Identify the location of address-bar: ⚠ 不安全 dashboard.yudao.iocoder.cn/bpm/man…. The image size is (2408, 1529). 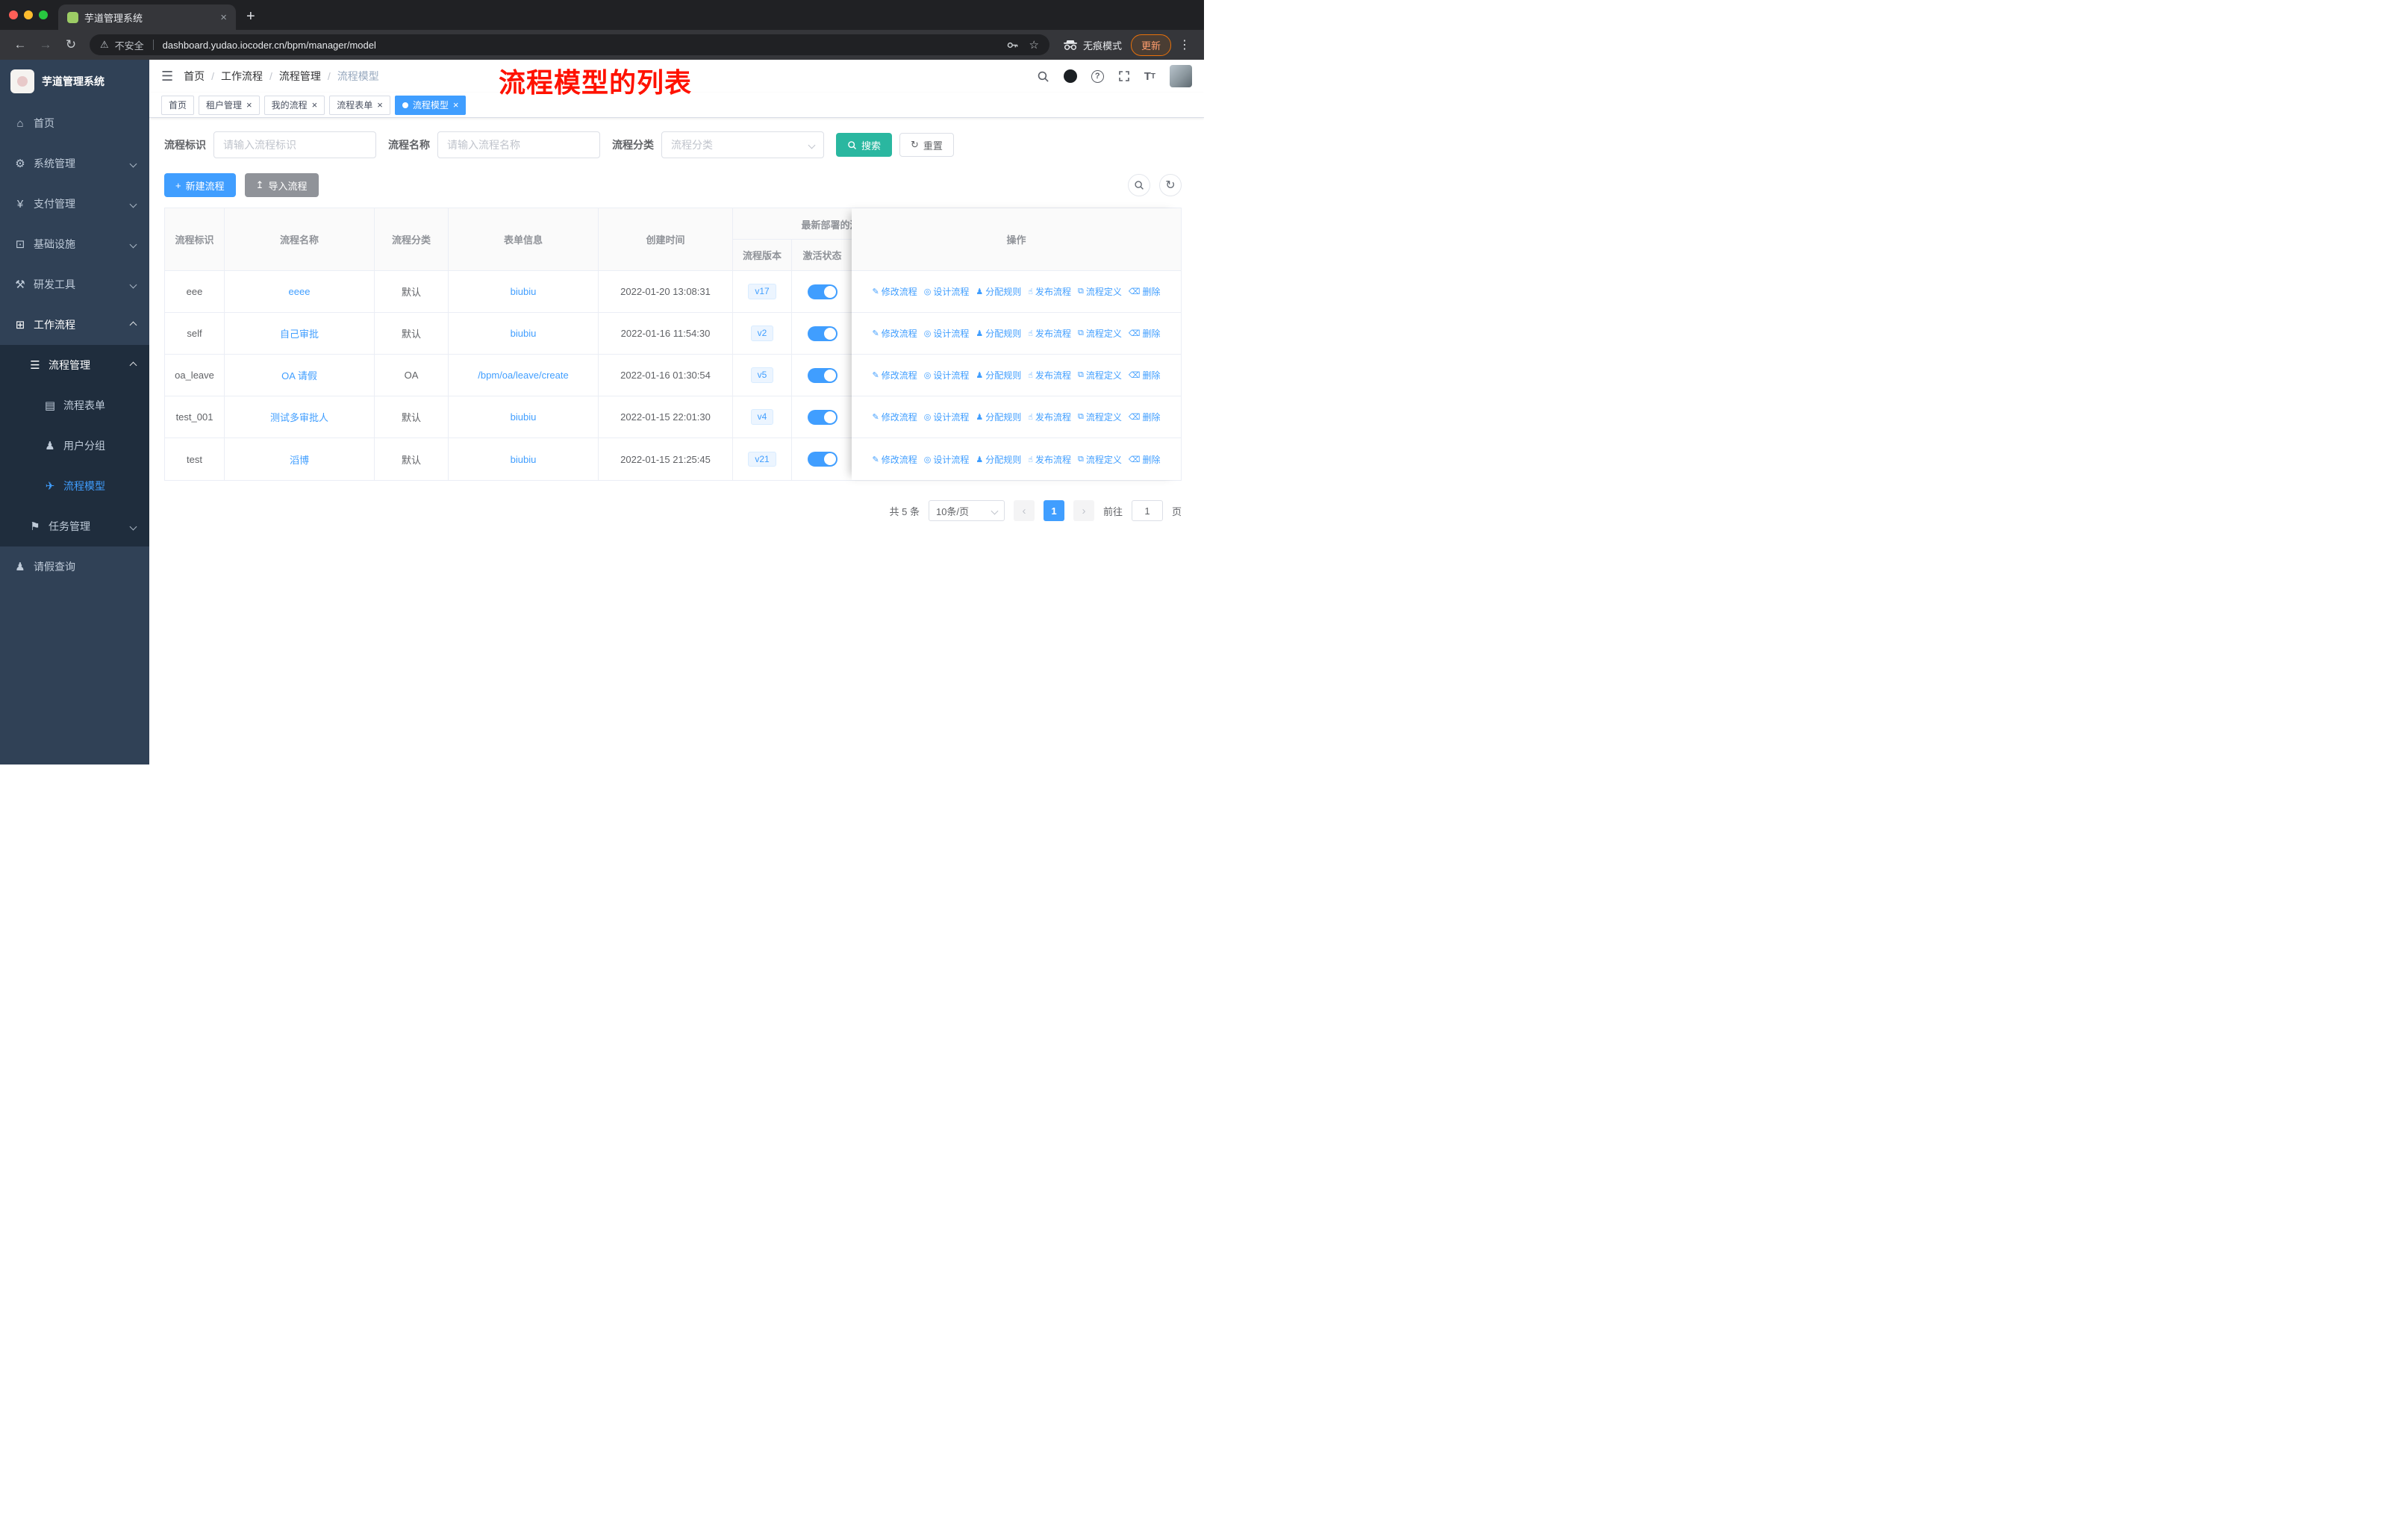
(569, 44).